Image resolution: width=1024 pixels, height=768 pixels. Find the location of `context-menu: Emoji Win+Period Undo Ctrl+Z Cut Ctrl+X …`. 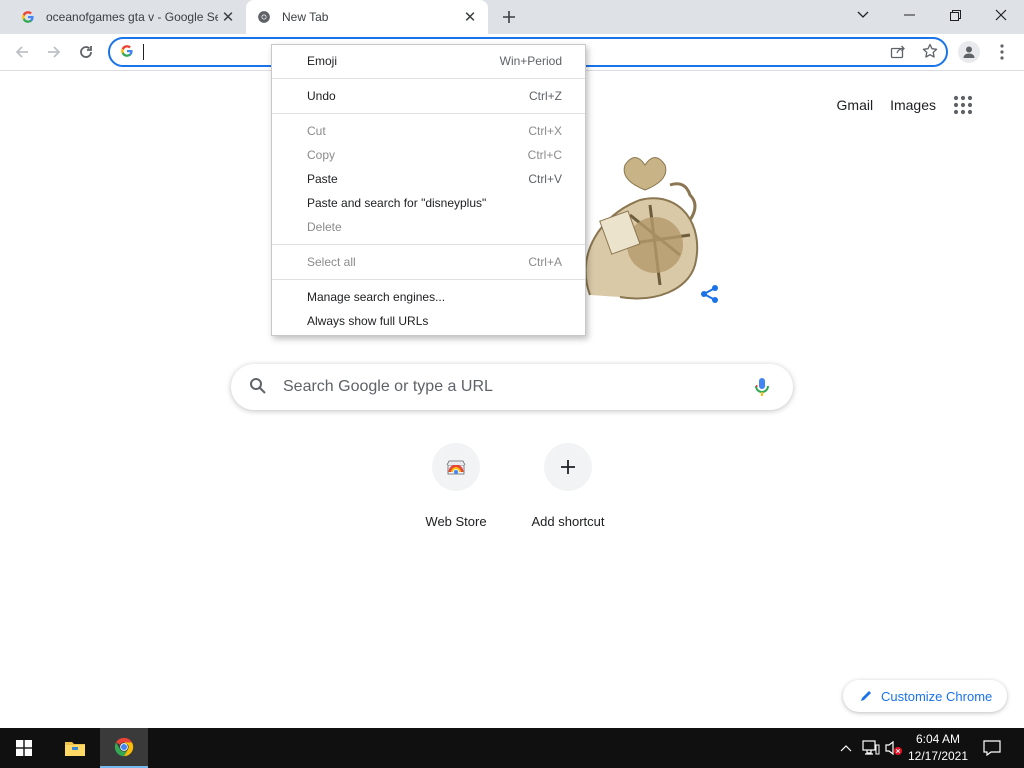

context-menu: Emoji Win+Period Undo Ctrl+Z Cut Ctrl+X … is located at coordinates (428, 190).